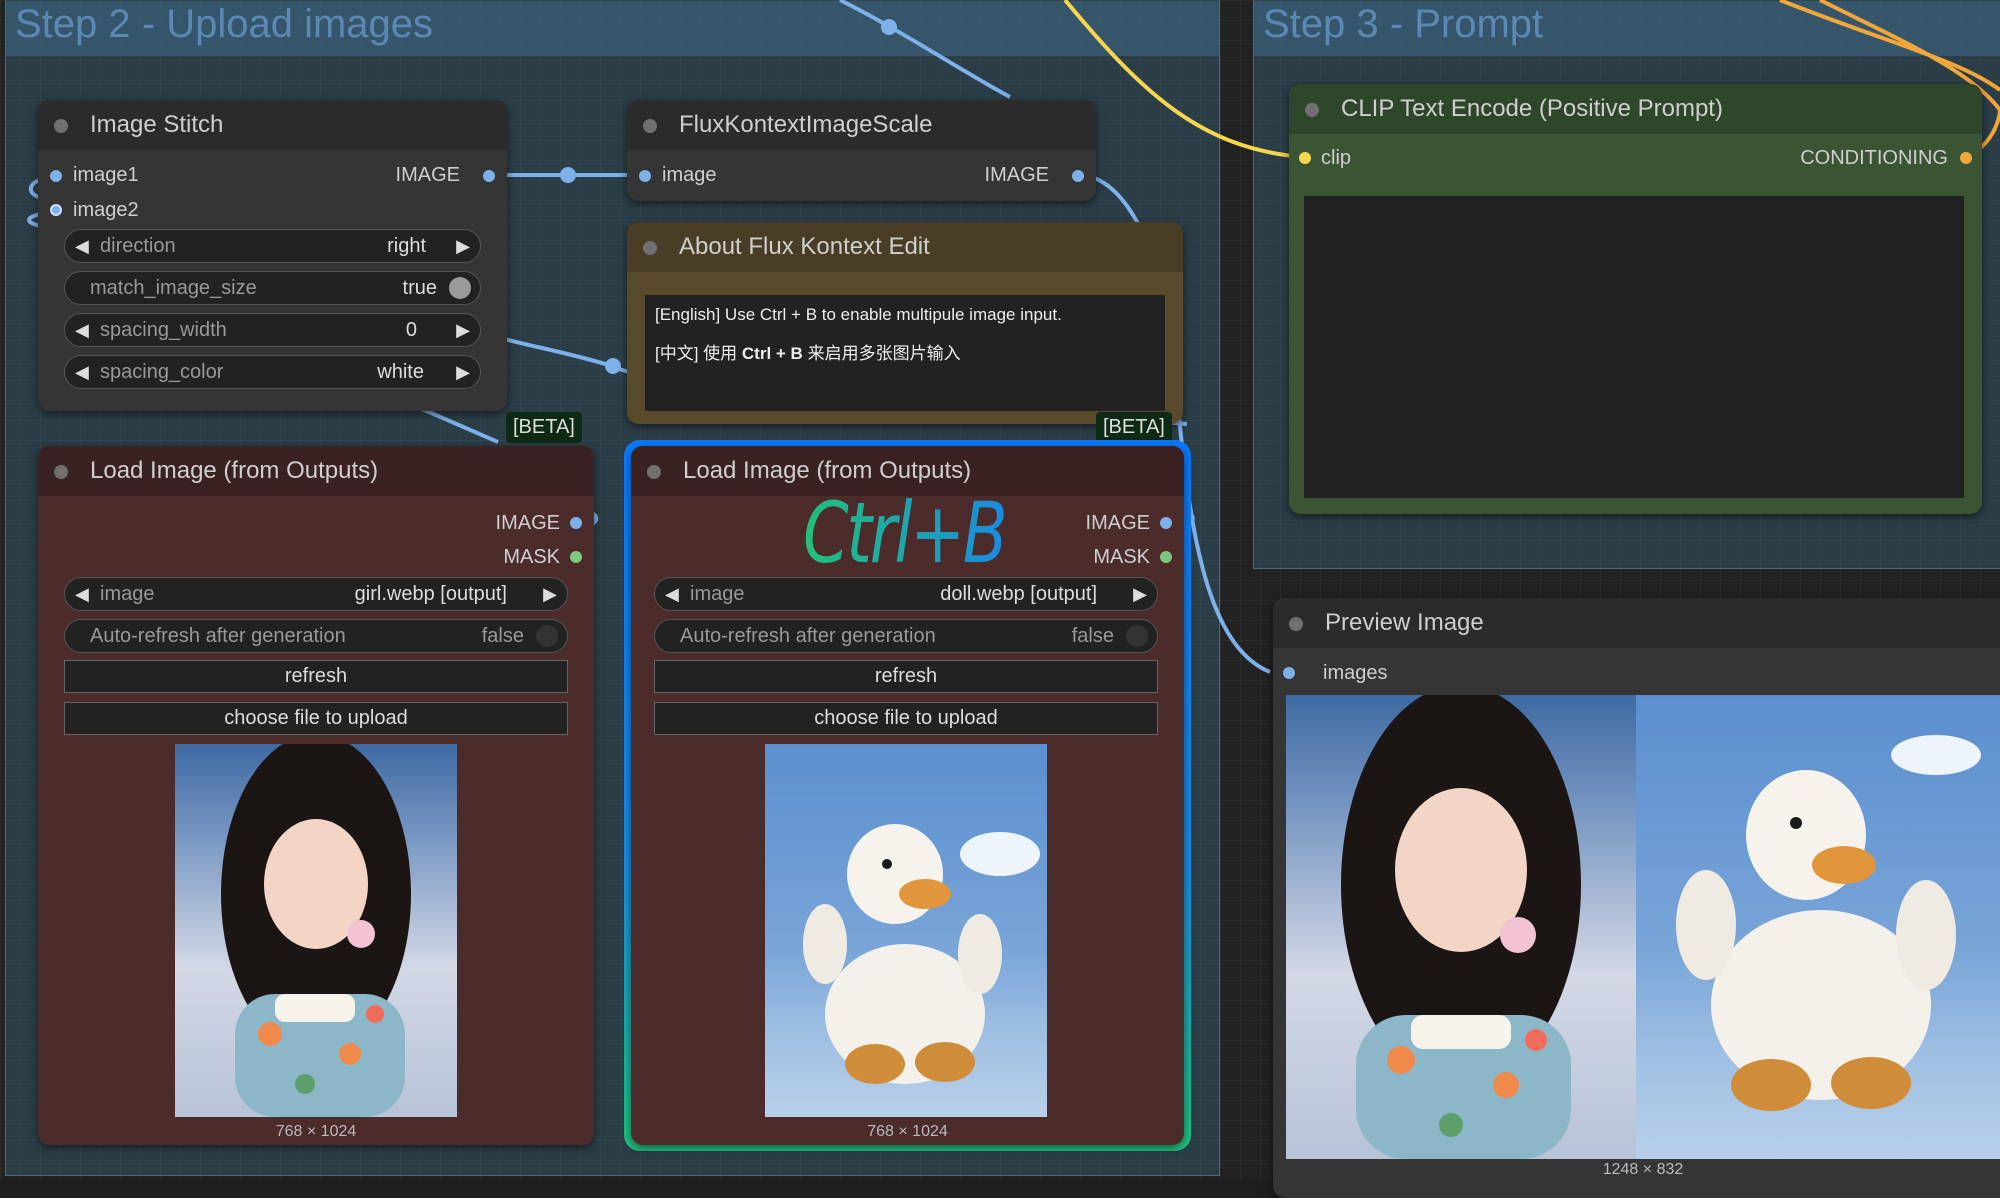 Image resolution: width=2000 pixels, height=1198 pixels. What do you see at coordinates (806, 124) in the screenshot?
I see `flux-scale-title: FluxKontextImageScale` at bounding box center [806, 124].